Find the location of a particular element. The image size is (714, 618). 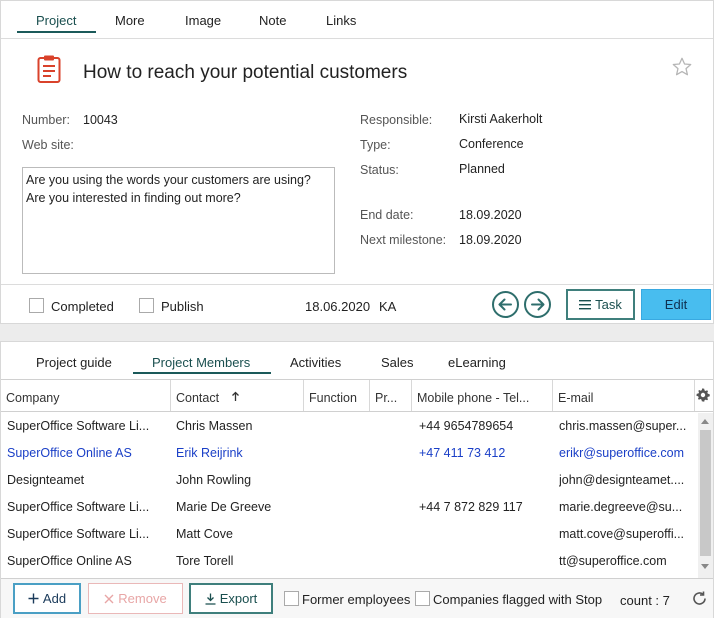

gear-icon is located at coordinates (703, 395).